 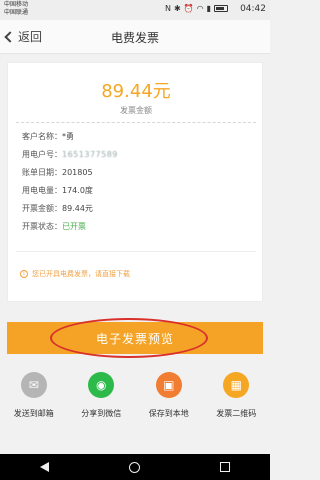 I want to click on share-wechat-action: ◉ 分享到微信, so click(x=101, y=395).